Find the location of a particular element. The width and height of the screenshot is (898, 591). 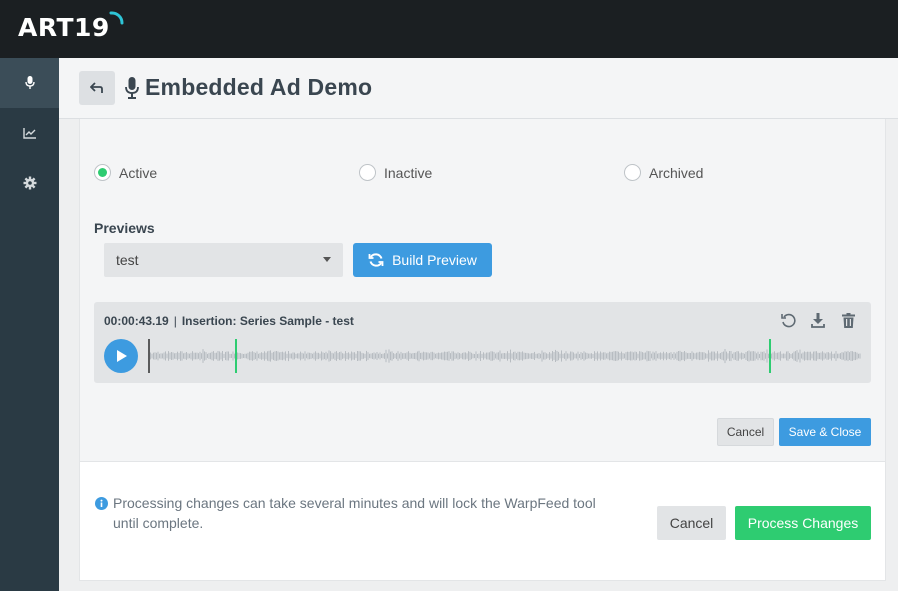

logo-arc-icon is located at coordinates (116, 18).